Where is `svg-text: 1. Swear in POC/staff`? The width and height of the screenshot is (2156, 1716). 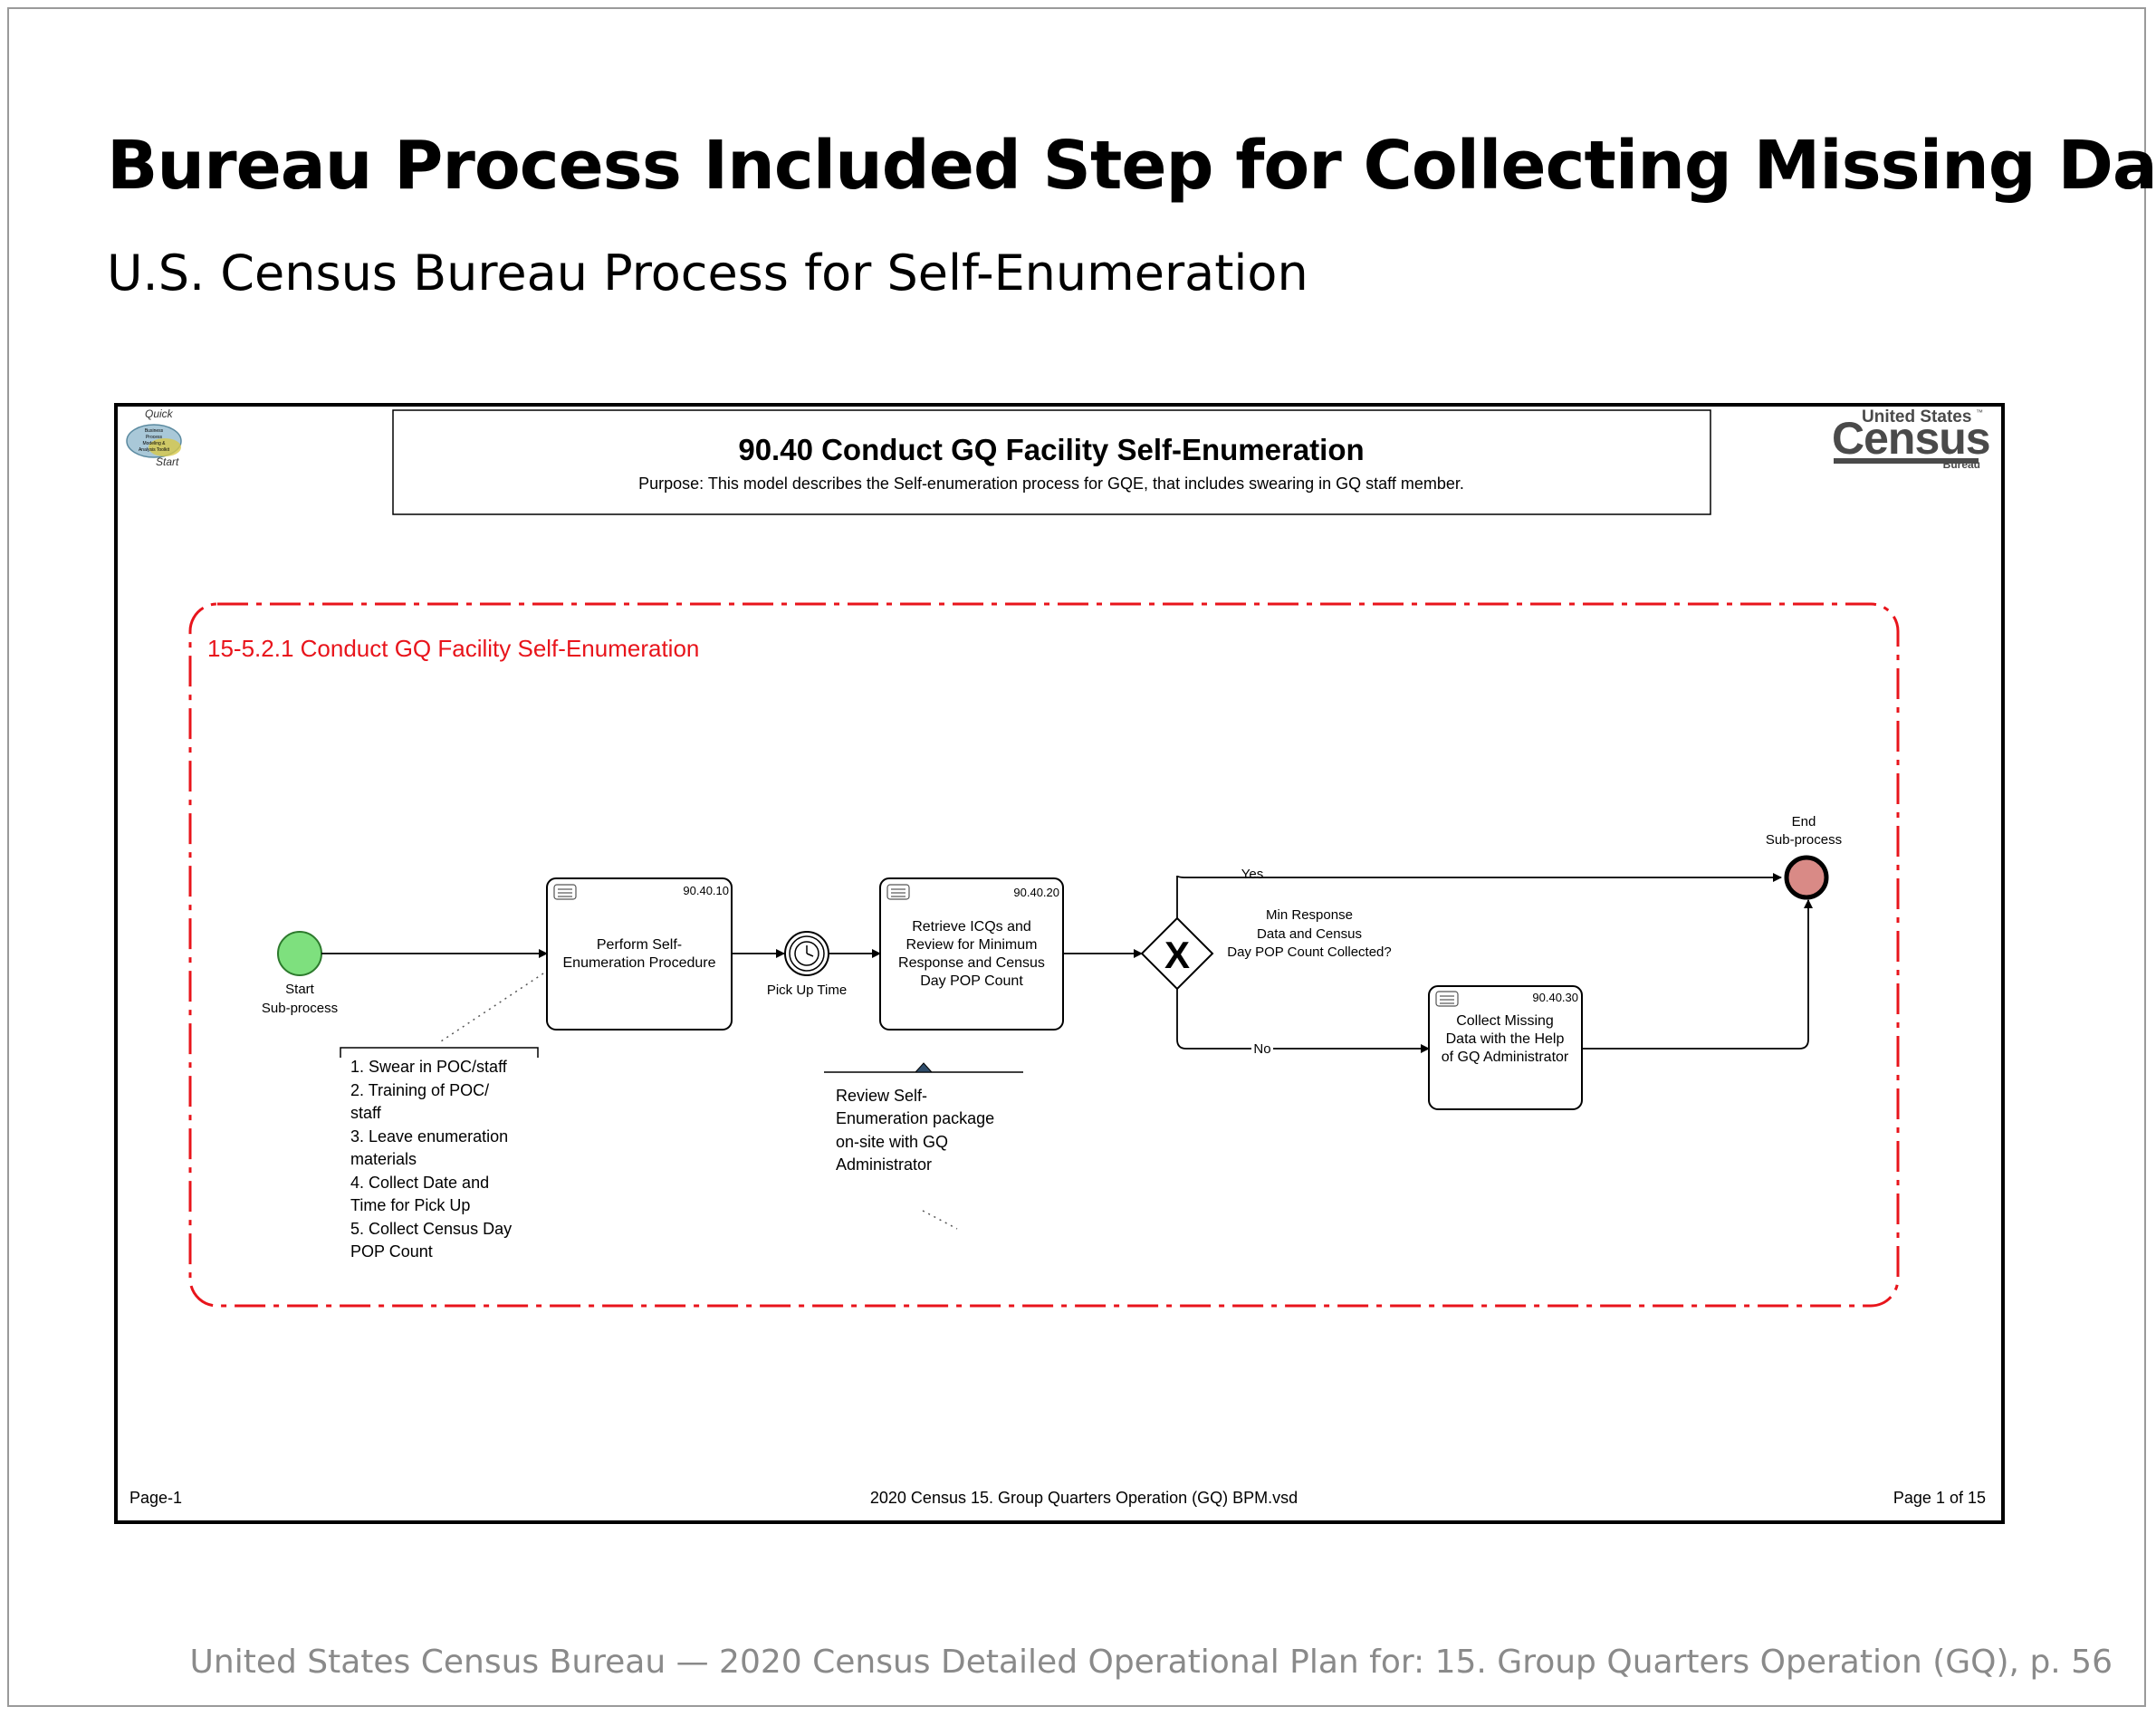 svg-text: 1. Swear in POC/staff is located at coordinates (429, 1067).